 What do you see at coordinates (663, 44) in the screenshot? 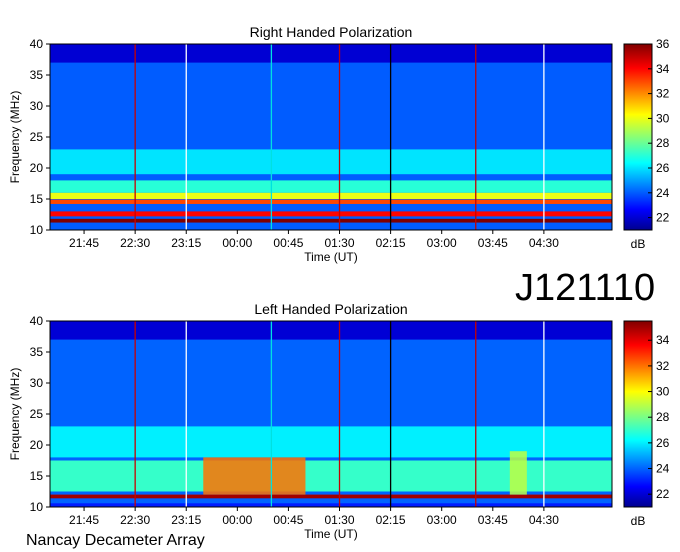
I see `colorbar-tick-label: 36` at bounding box center [663, 44].